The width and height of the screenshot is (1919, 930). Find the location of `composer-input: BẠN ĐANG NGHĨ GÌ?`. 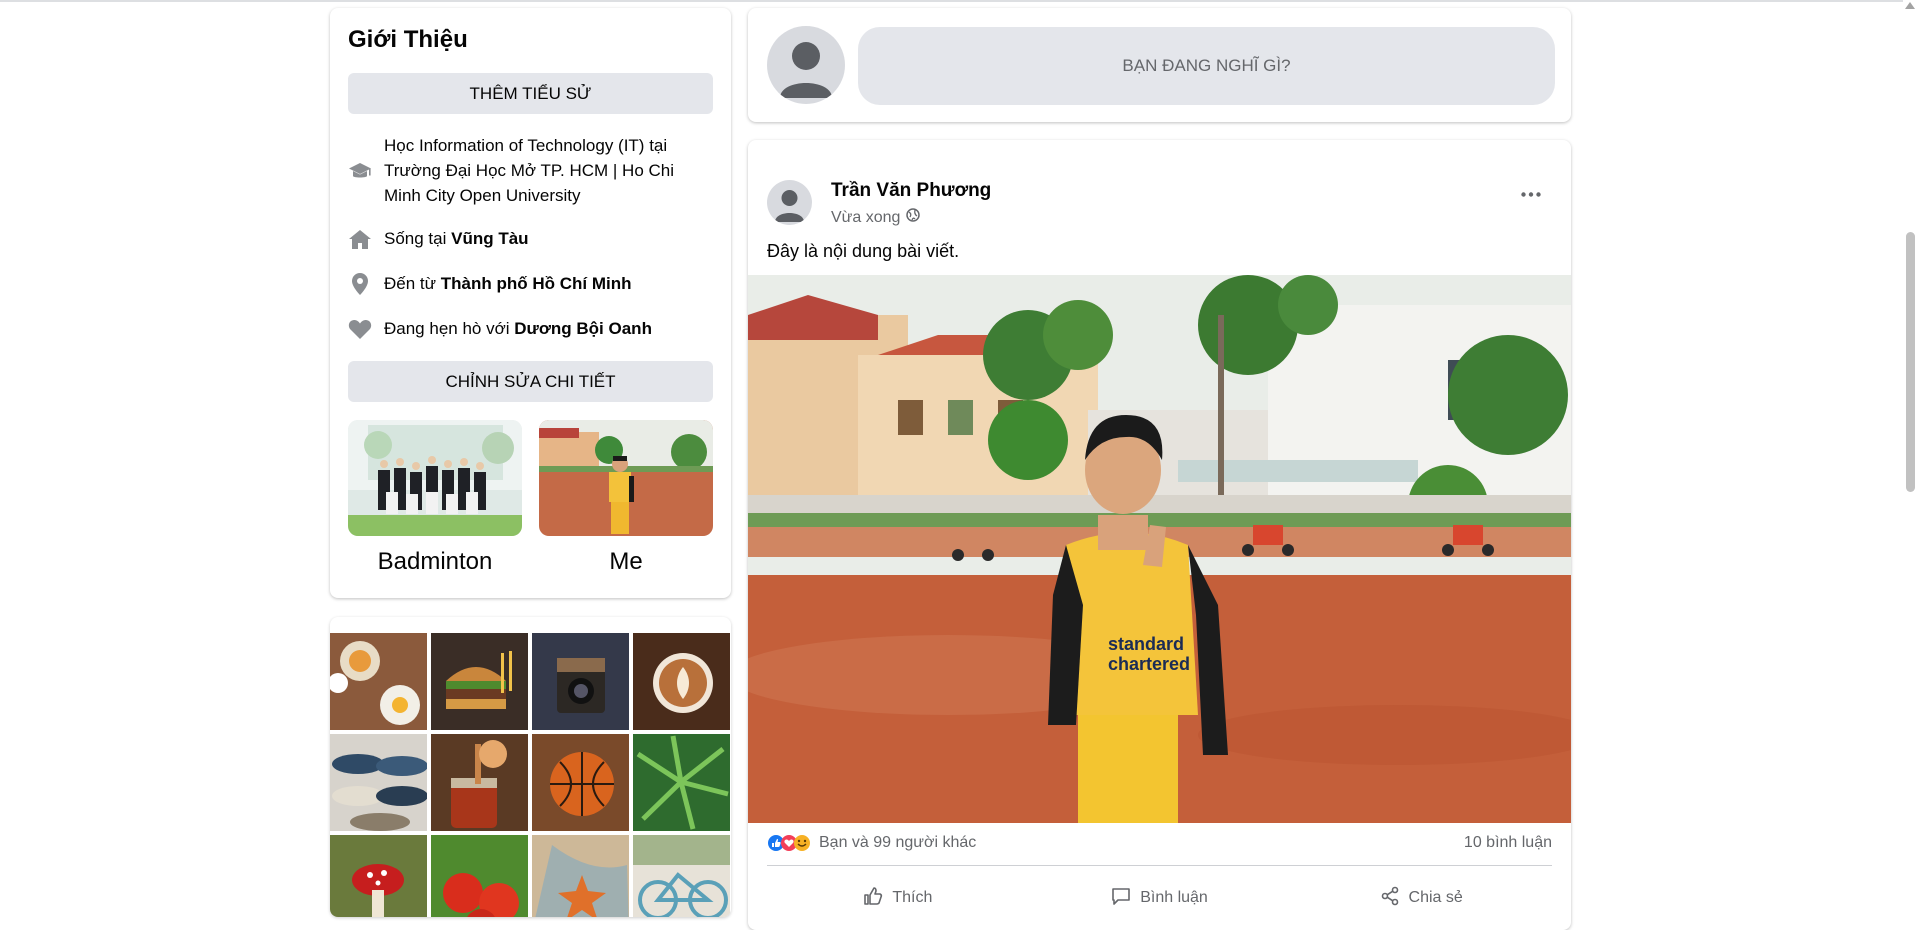

composer-input: BẠN ĐANG NGHĨ GÌ? is located at coordinates (1206, 66).